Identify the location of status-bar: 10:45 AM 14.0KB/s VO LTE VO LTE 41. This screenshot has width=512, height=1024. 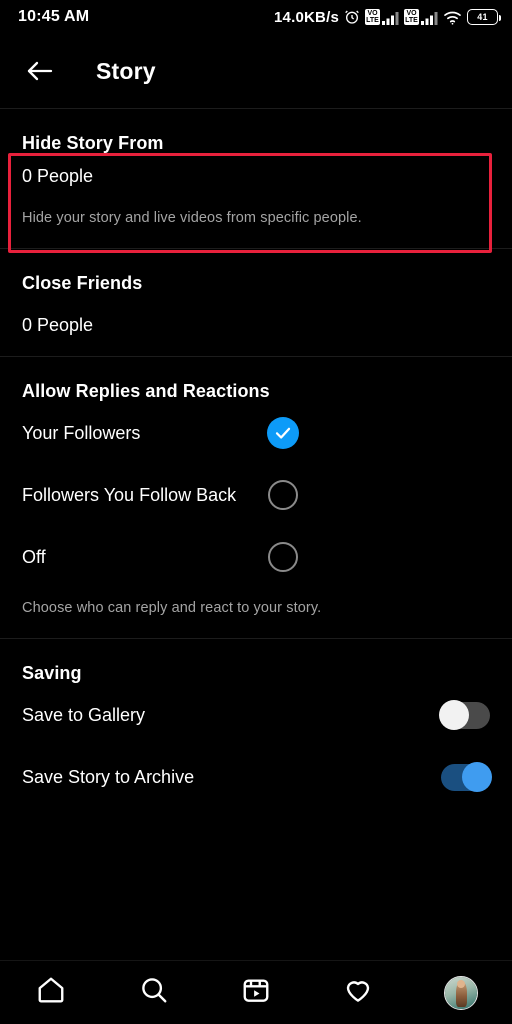
(256, 17).